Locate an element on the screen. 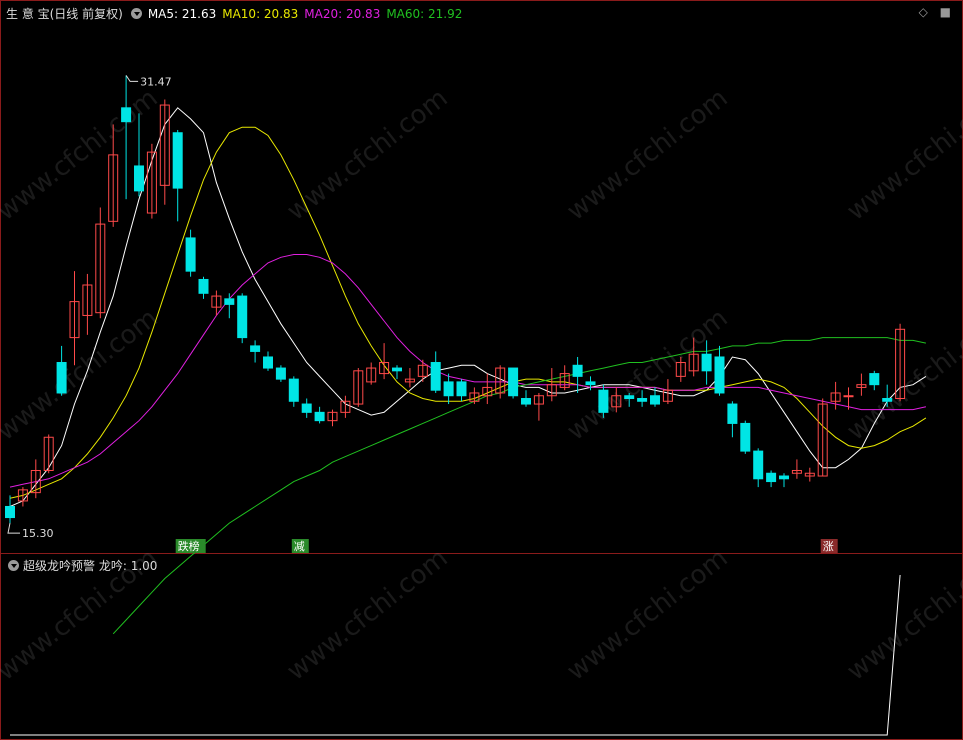  low-pointer is located at coordinates (13, 528).